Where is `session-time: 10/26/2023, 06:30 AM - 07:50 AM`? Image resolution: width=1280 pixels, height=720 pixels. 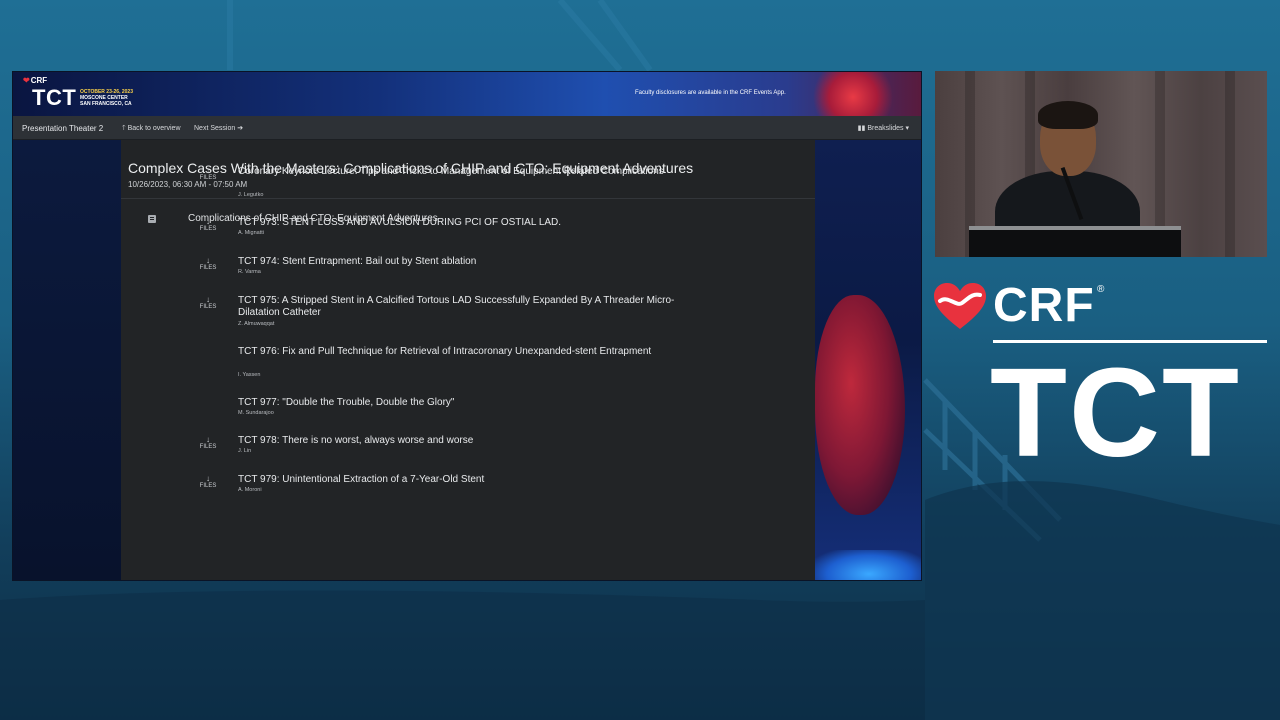
session-time: 10/26/2023, 06:30 AM - 07:50 AM is located at coordinates (188, 184).